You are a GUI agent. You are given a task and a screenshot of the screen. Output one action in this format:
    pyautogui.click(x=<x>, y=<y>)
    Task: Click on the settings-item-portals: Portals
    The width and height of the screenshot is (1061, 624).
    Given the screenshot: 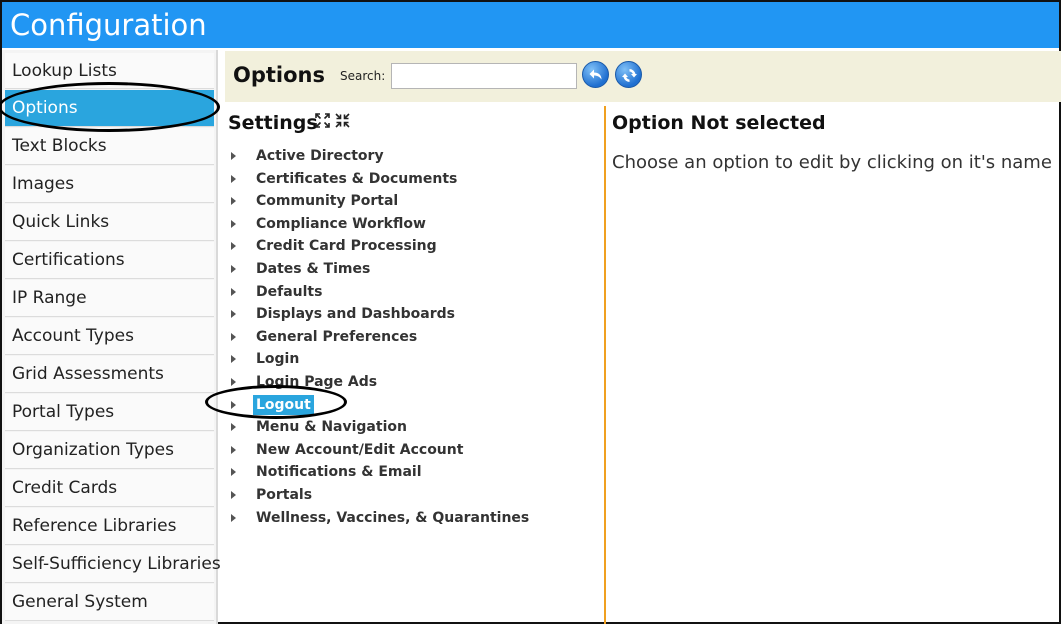 What is the action you would take?
    pyautogui.click(x=416, y=495)
    